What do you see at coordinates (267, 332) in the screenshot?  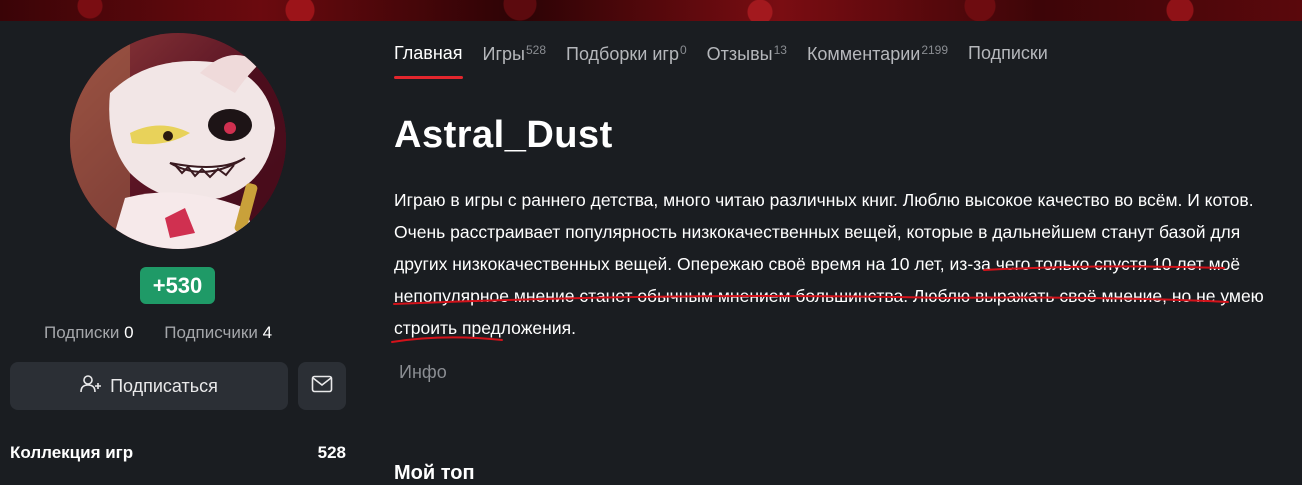 I see `subscribers-count: 4` at bounding box center [267, 332].